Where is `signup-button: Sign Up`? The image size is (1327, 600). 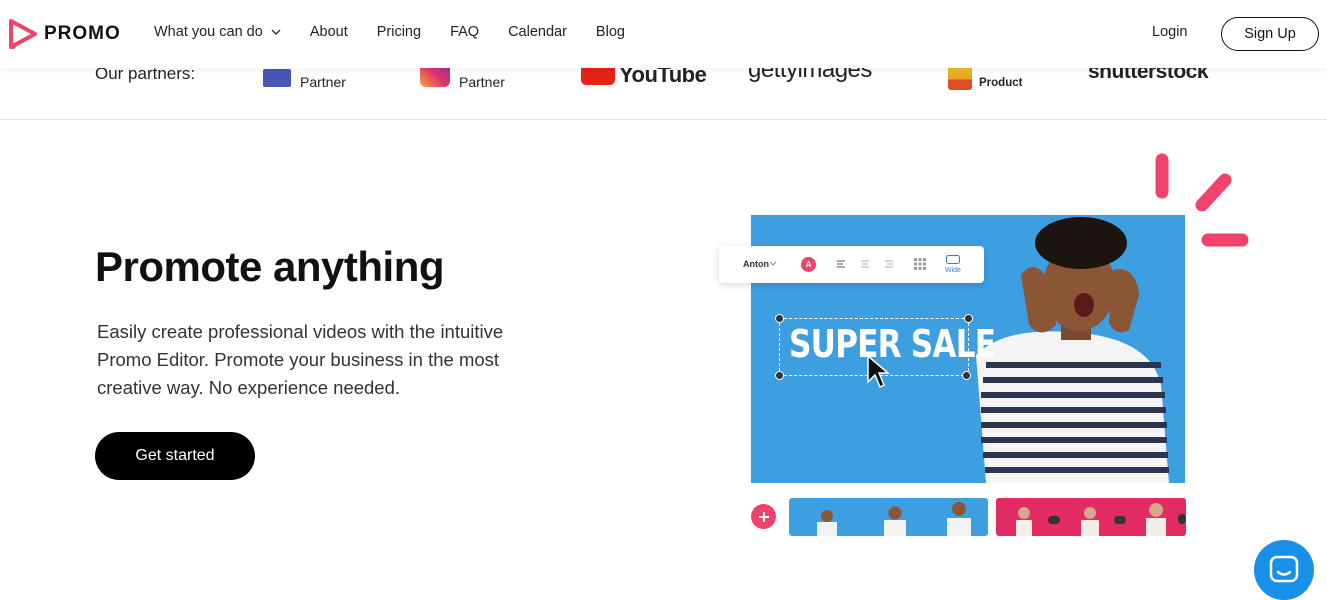
signup-button: Sign Up is located at coordinates (1270, 34).